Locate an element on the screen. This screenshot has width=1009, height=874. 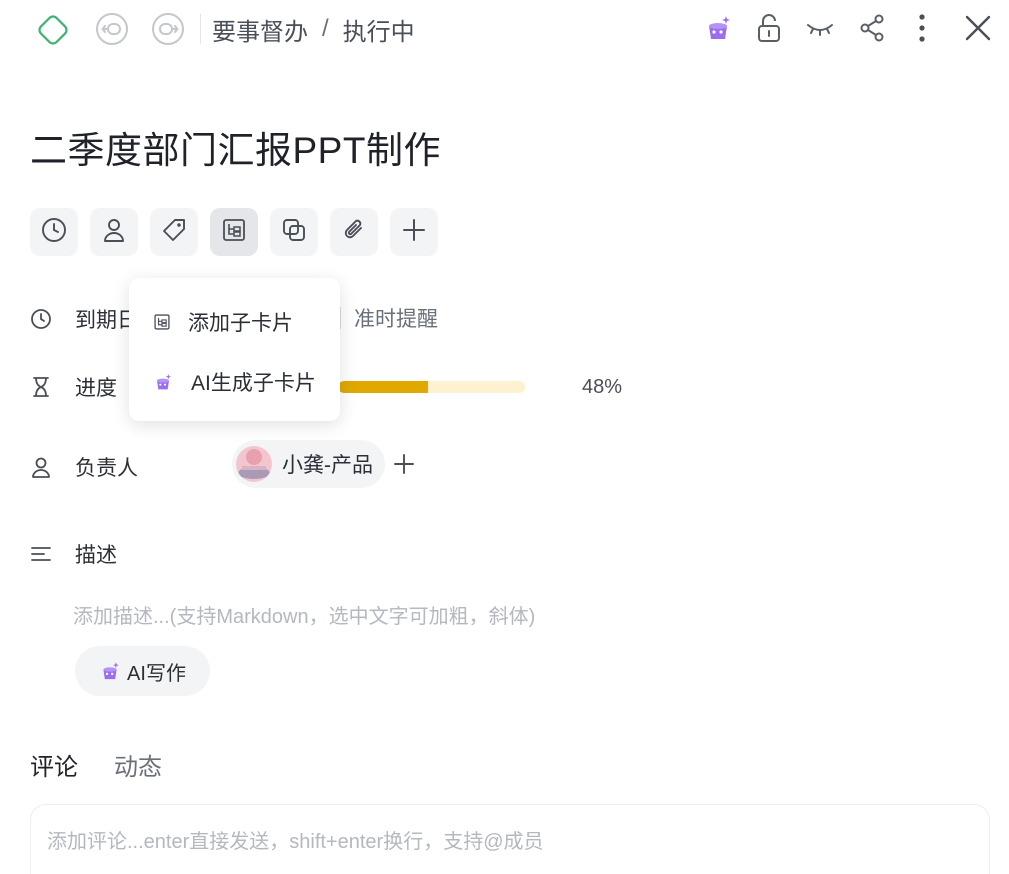
due-date-button is located at coordinates (54, 232).